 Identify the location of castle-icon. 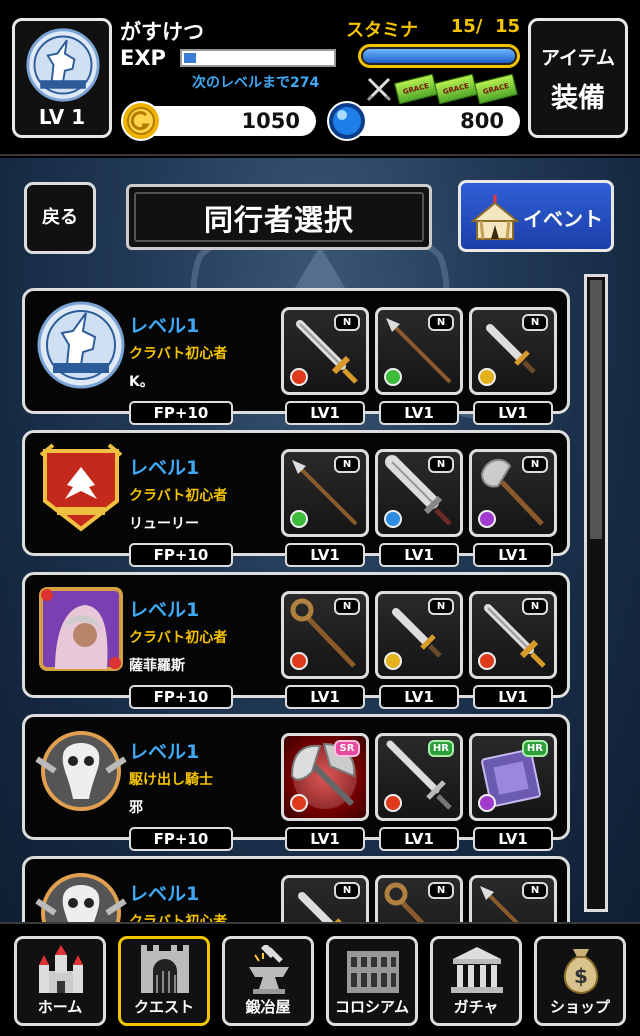
(61, 969).